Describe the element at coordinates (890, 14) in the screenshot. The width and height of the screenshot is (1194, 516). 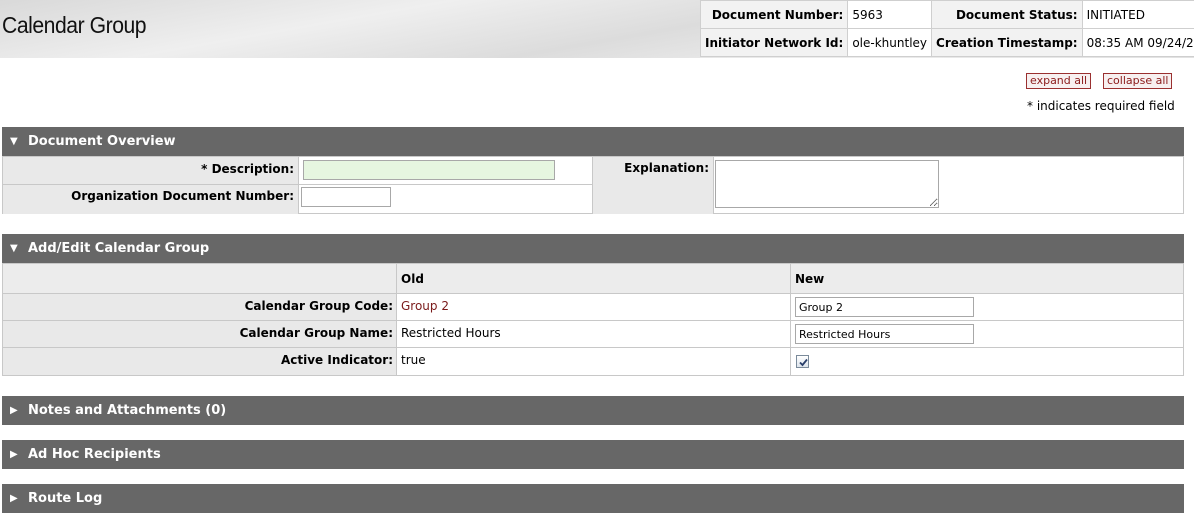
I see `document-number-value: 5963` at that location.